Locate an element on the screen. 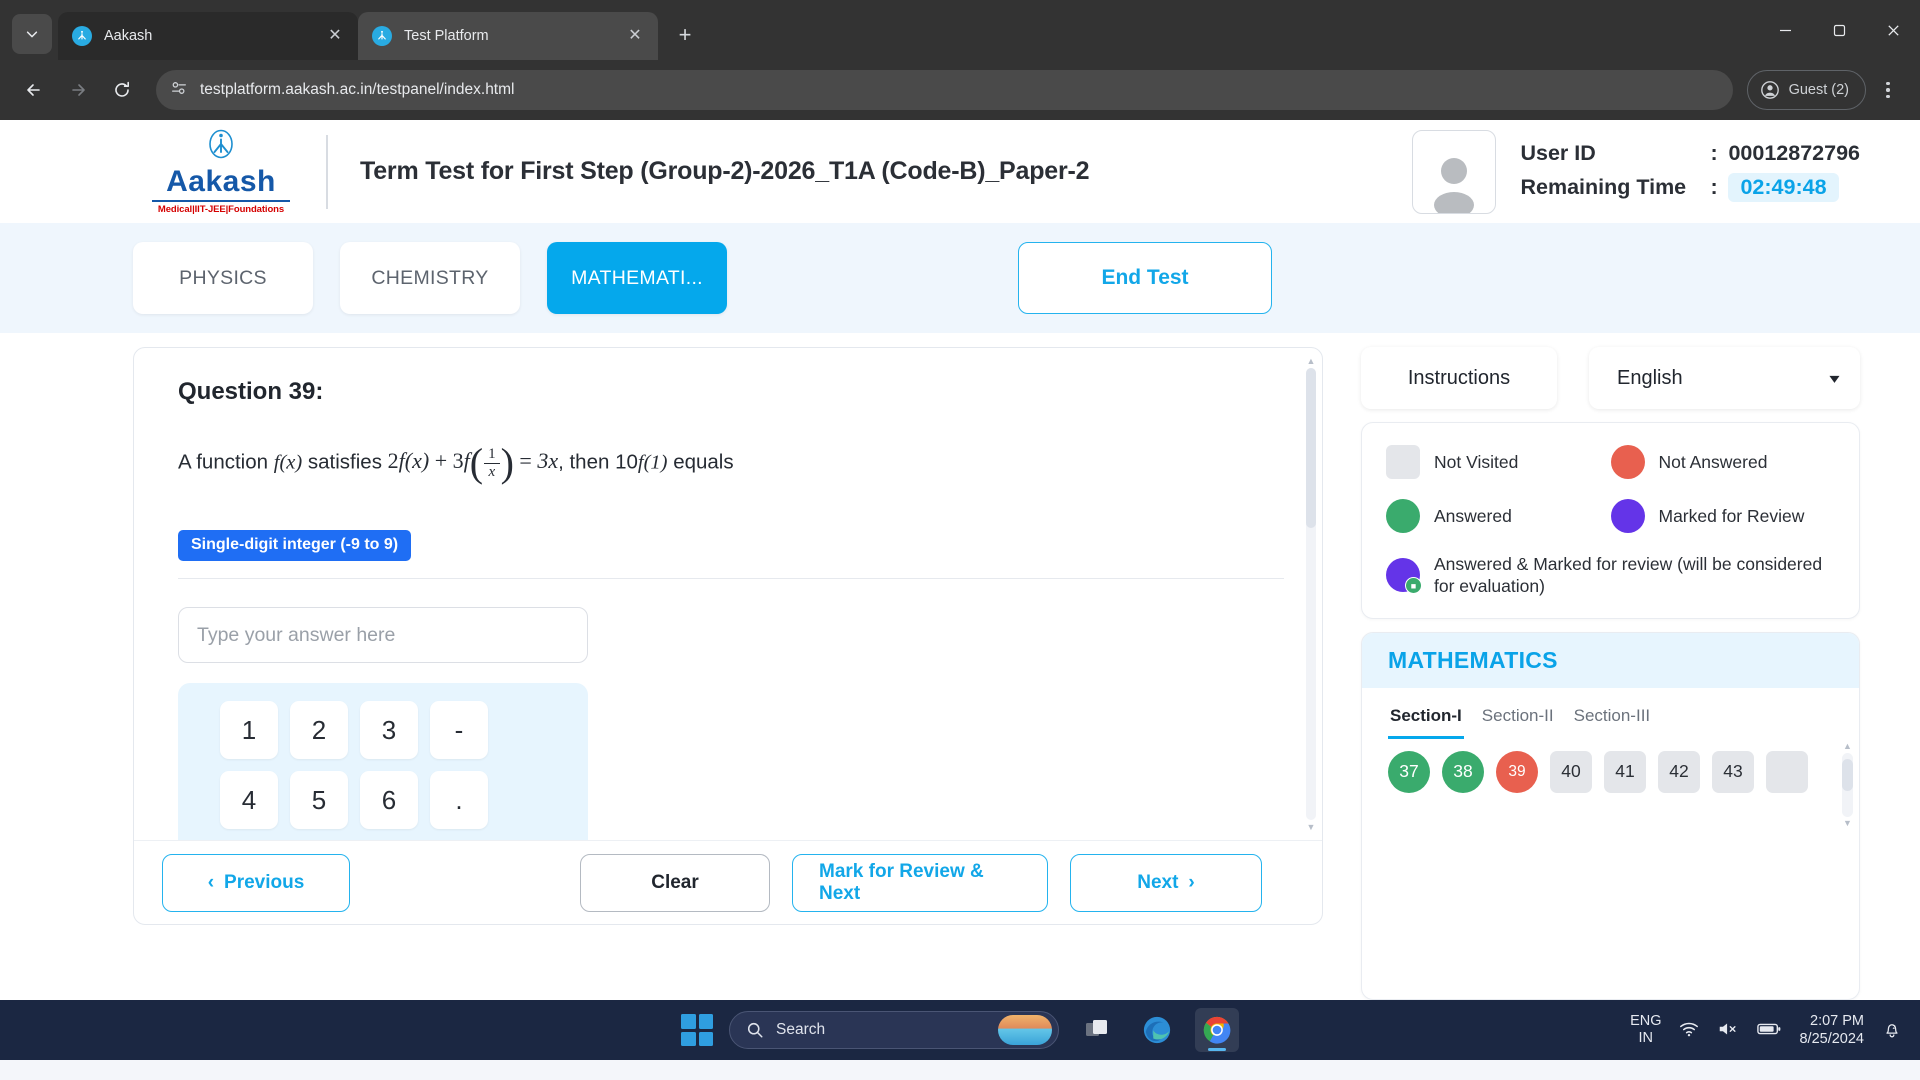  palette-scrollbar: ▲ ▼ is located at coordinates (1847, 785).